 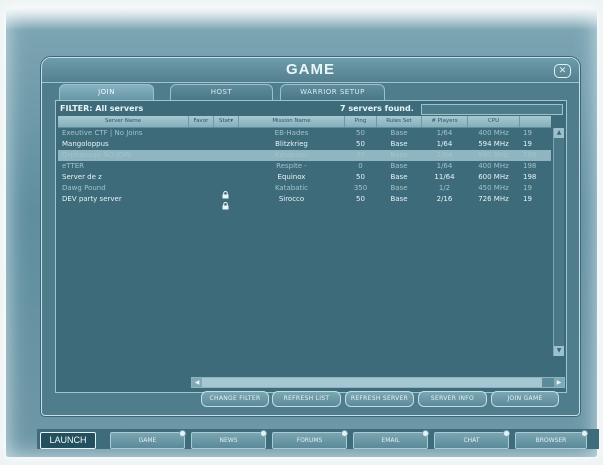 What do you see at coordinates (379, 399) in the screenshot?
I see `refresh-server-button: REFRESH SERVER` at bounding box center [379, 399].